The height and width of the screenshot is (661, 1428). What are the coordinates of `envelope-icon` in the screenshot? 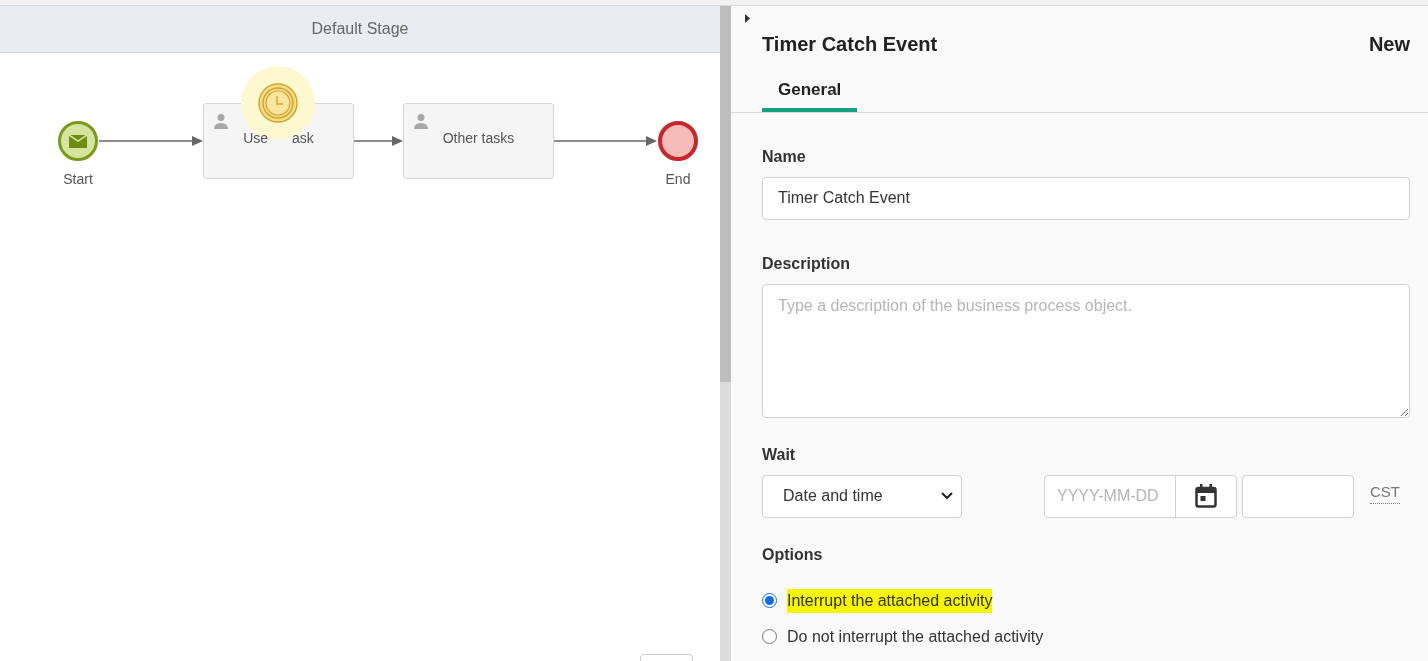 It's located at (78, 141).